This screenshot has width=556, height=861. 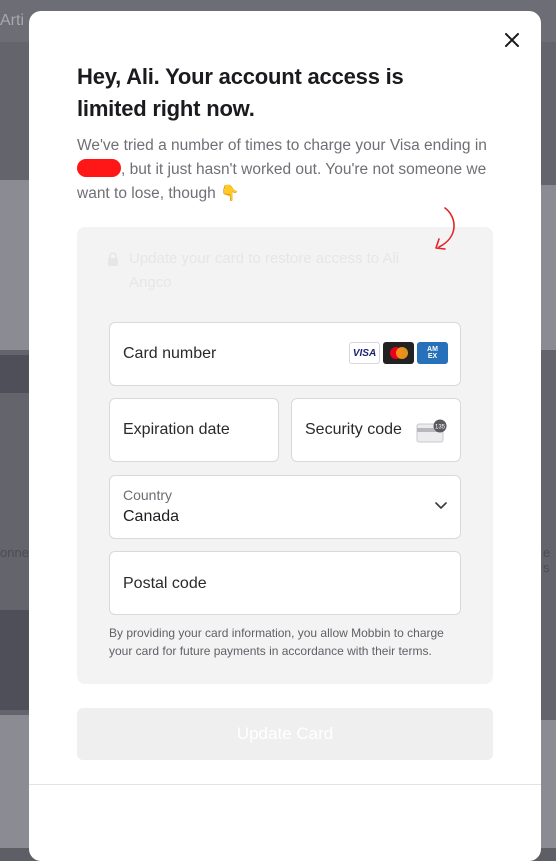 What do you see at coordinates (432, 353) in the screenshot?
I see `amex-icon: AM EX` at bounding box center [432, 353].